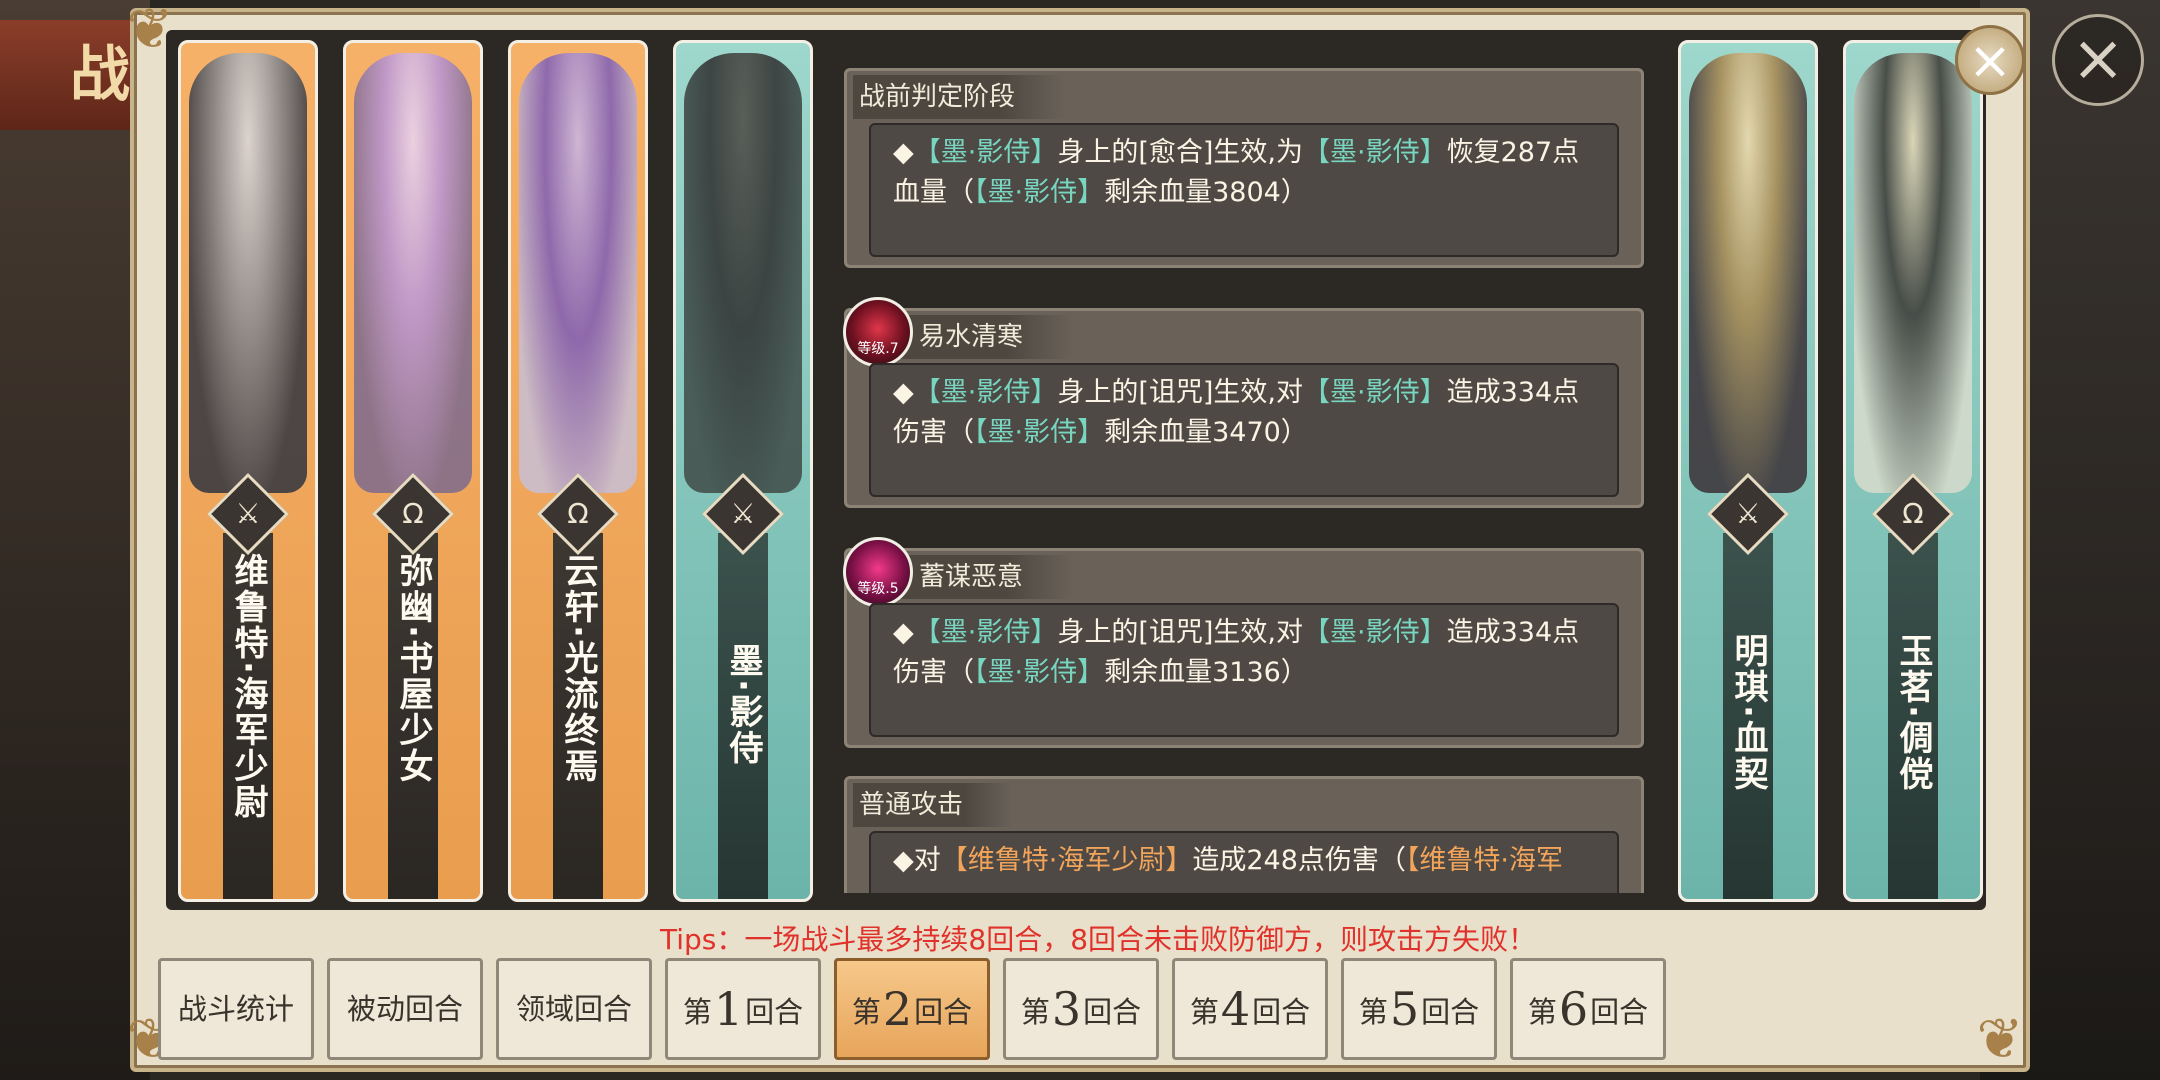  What do you see at coordinates (878, 572) in the screenshot?
I see `skill-icon: 等级.5` at bounding box center [878, 572].